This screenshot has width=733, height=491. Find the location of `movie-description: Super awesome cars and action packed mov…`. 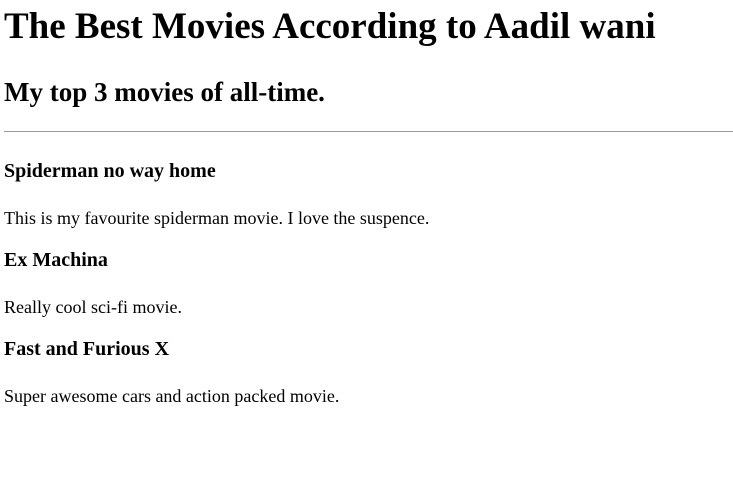

movie-description: Super awesome cars and action packed mov… is located at coordinates (172, 396).